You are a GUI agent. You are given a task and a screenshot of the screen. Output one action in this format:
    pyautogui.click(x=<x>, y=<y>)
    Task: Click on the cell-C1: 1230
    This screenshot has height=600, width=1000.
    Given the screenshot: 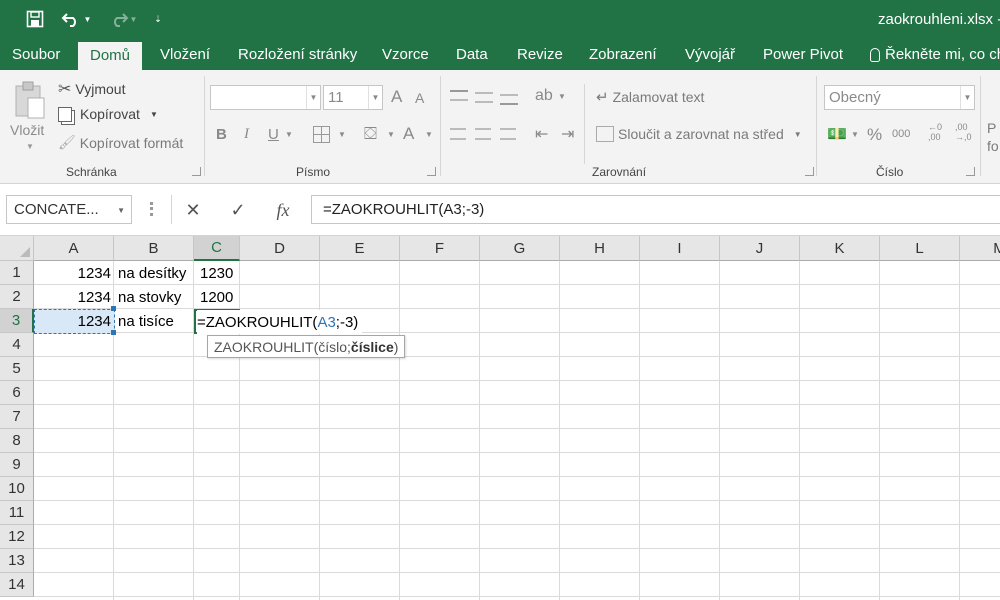 What is the action you would take?
    pyautogui.click(x=217, y=273)
    